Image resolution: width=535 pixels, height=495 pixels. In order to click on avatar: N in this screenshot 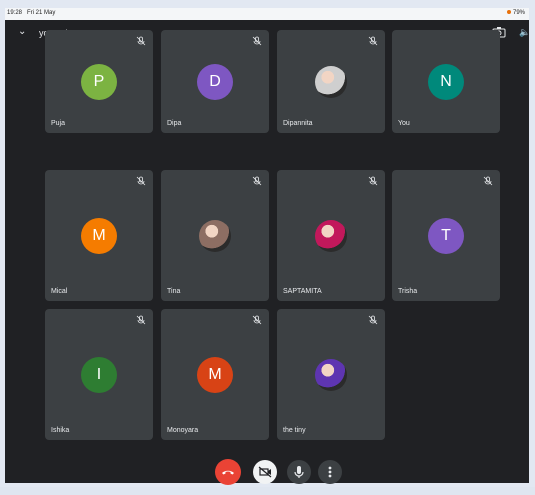, I will do `click(446, 81)`.